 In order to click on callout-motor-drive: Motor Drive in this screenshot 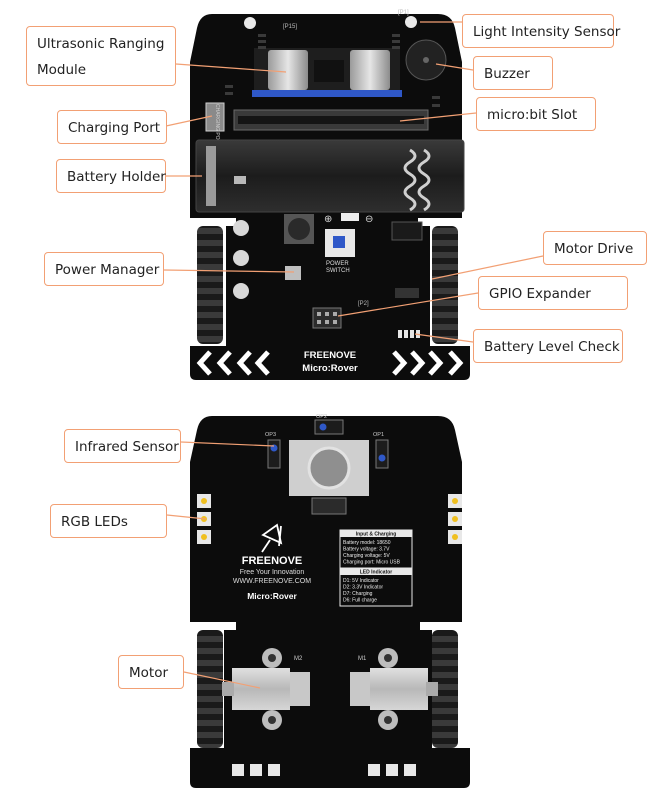, I will do `click(595, 248)`.